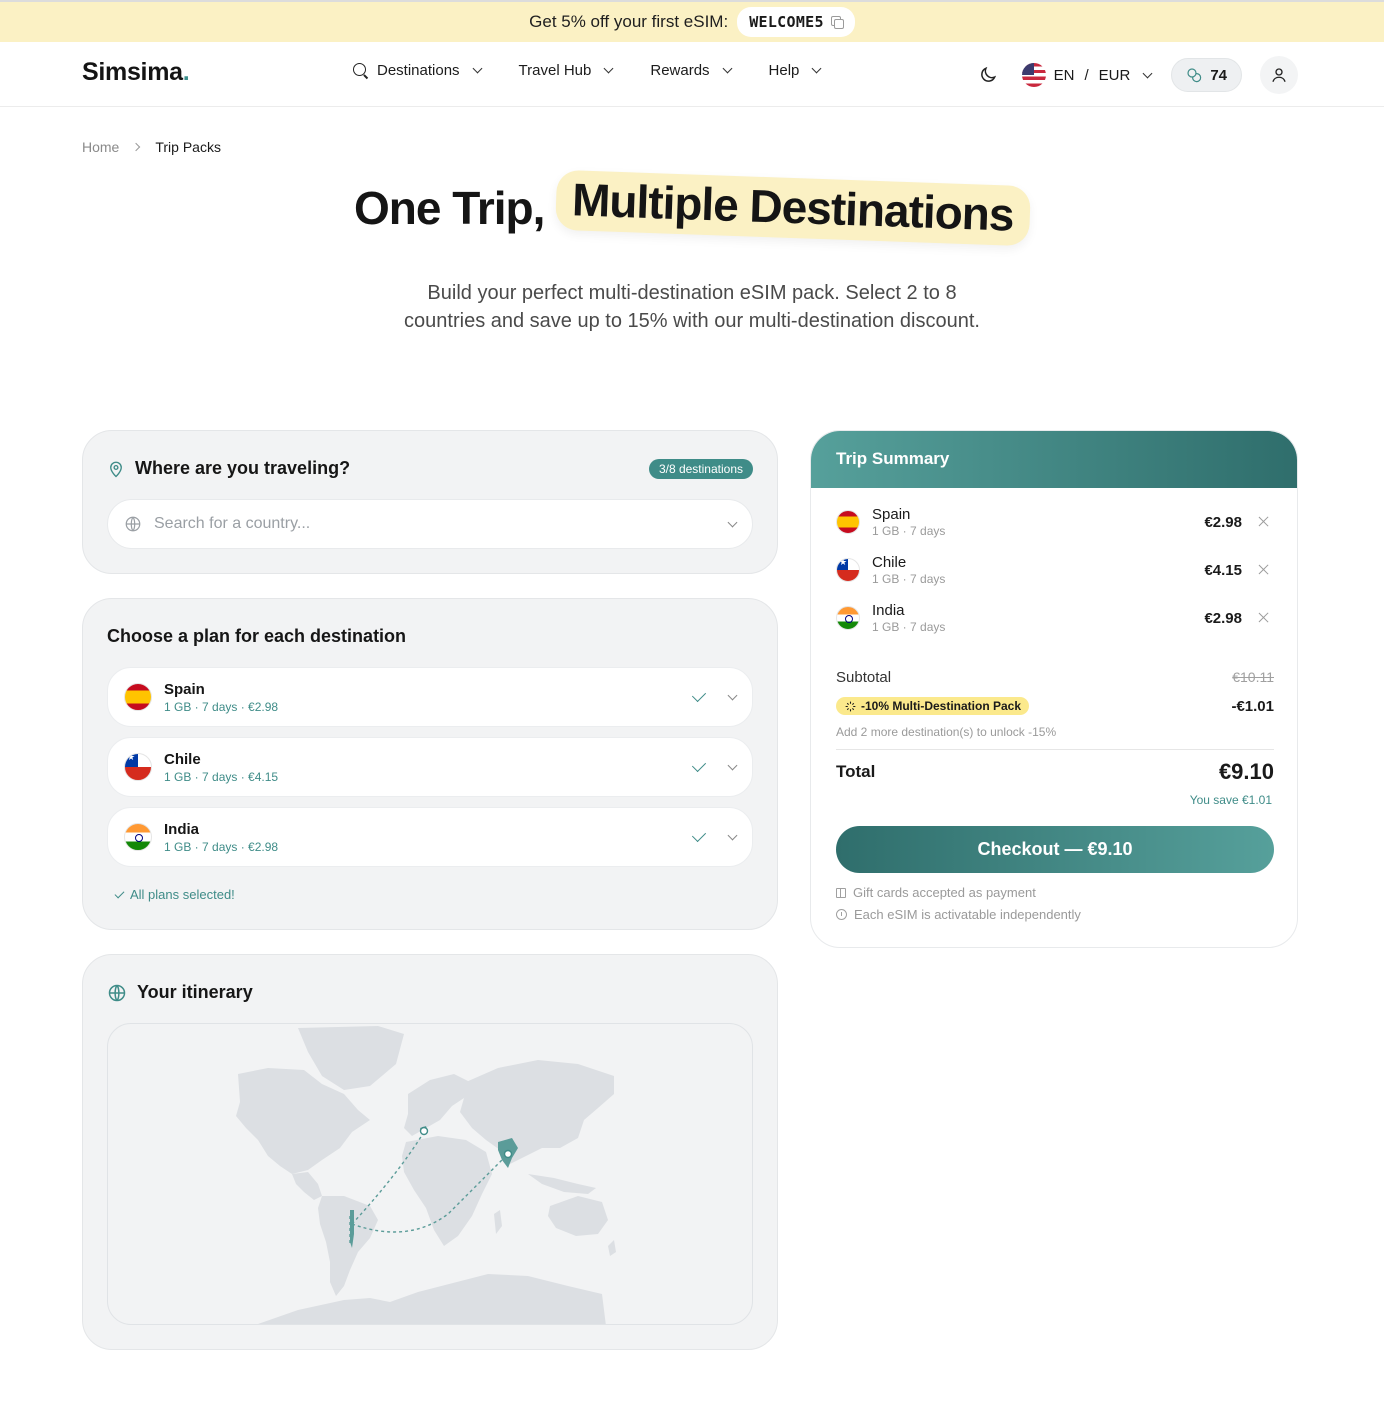  What do you see at coordinates (1194, 75) in the screenshot?
I see `coins-icon` at bounding box center [1194, 75].